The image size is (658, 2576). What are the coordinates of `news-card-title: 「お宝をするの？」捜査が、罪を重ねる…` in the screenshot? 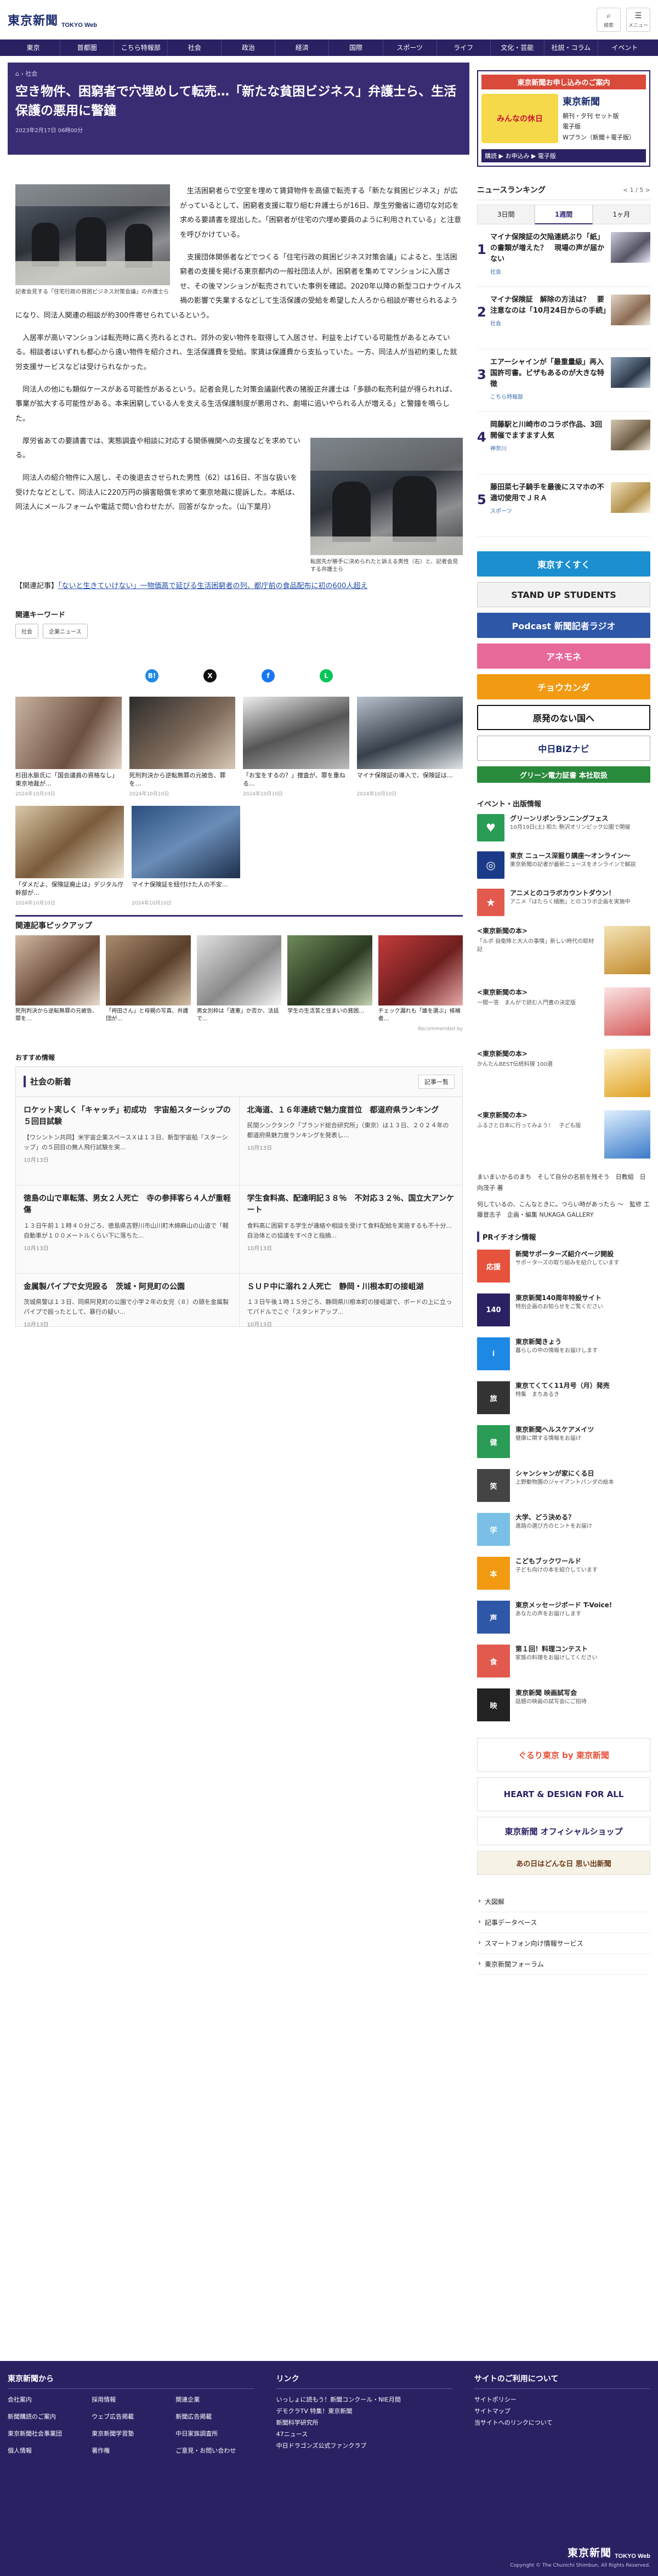 It's located at (296, 780).